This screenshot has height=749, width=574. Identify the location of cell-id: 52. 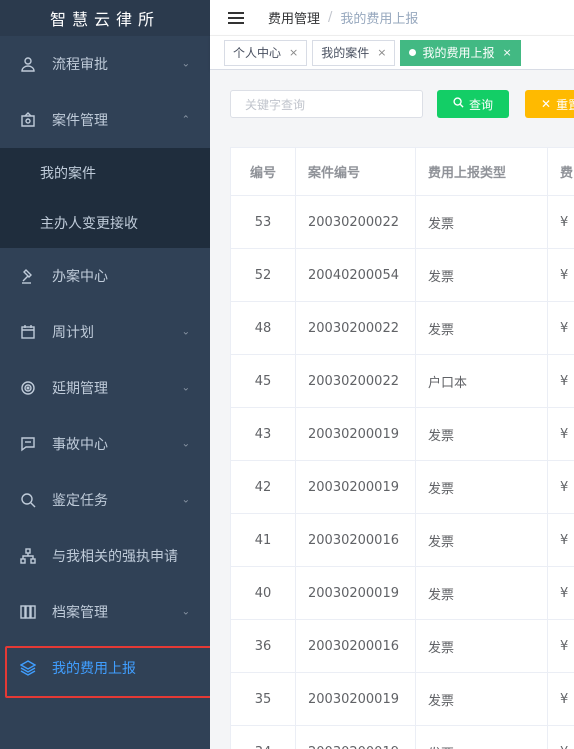
(263, 275).